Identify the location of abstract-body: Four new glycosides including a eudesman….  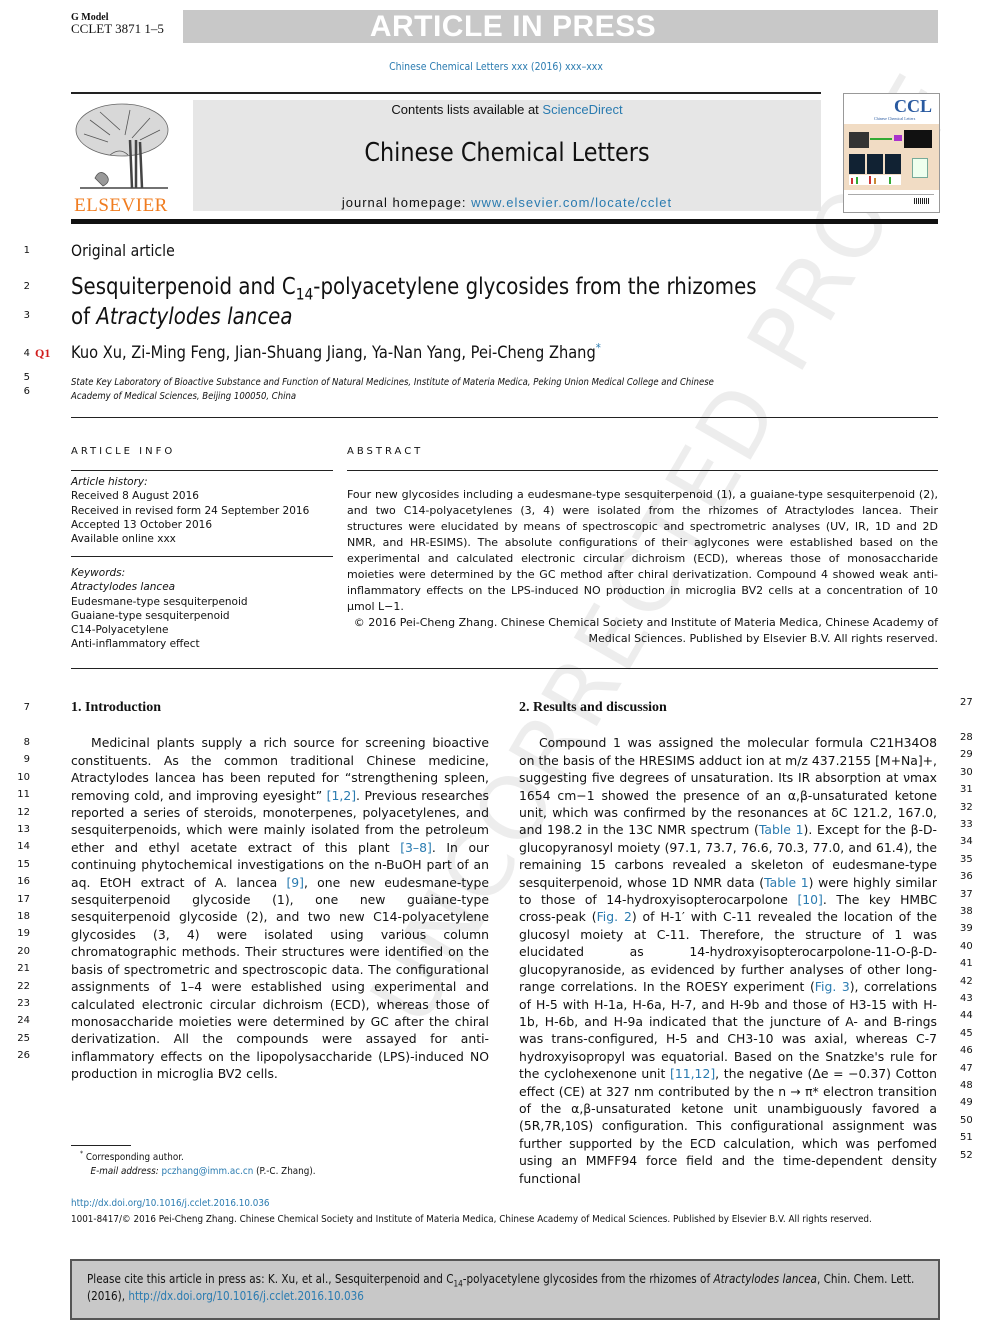
(642, 567).